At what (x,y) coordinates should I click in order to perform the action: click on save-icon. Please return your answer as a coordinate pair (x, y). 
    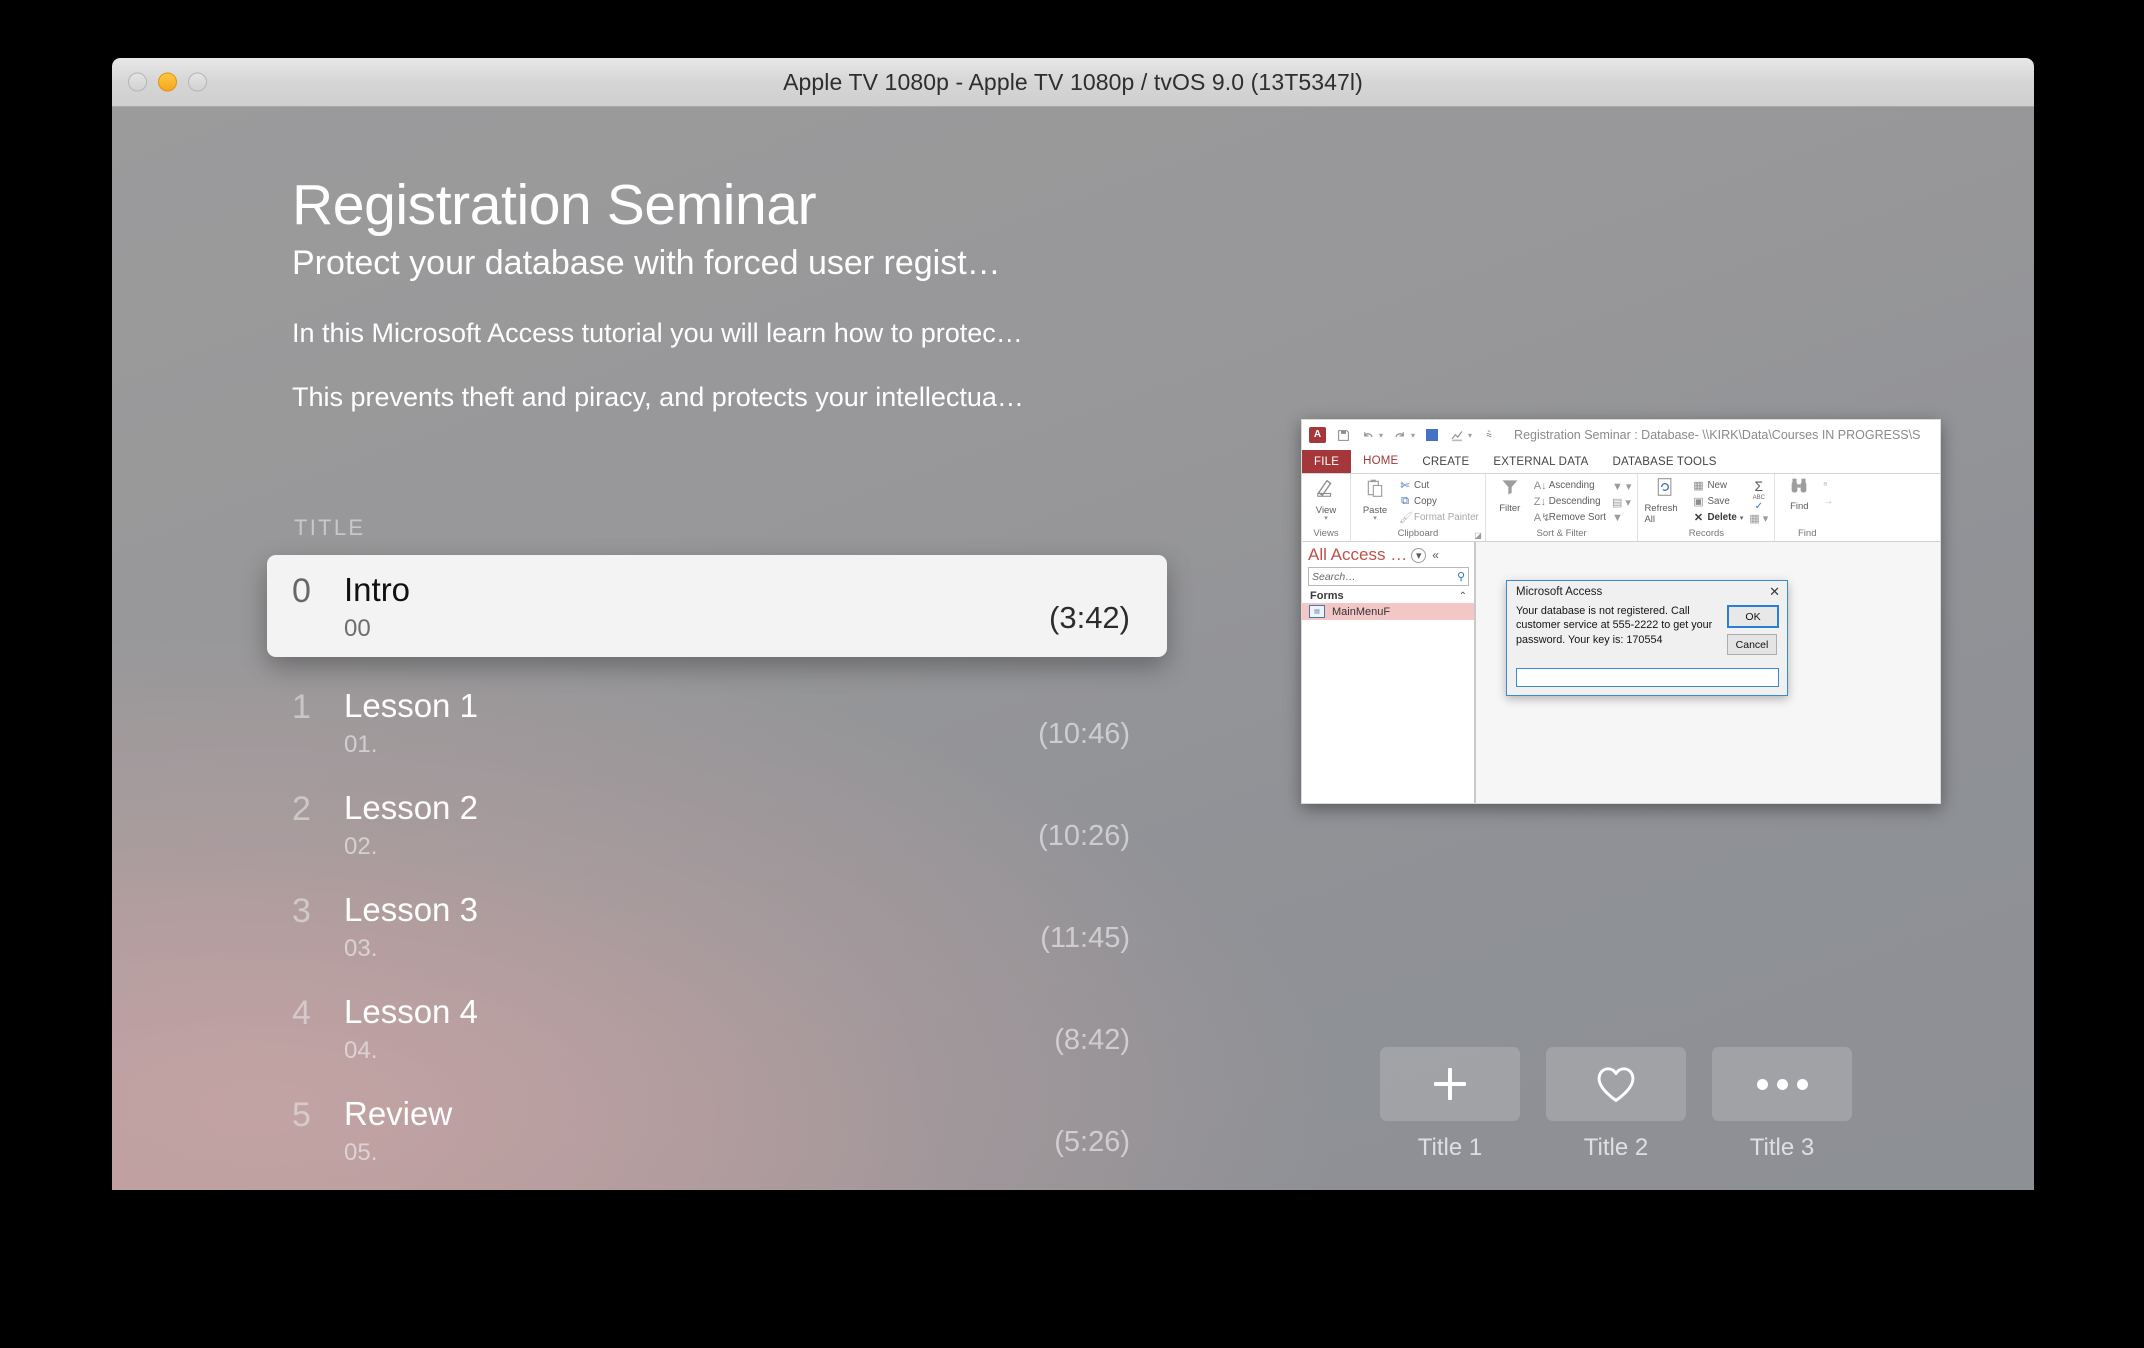
    Looking at the image, I should click on (1343, 435).